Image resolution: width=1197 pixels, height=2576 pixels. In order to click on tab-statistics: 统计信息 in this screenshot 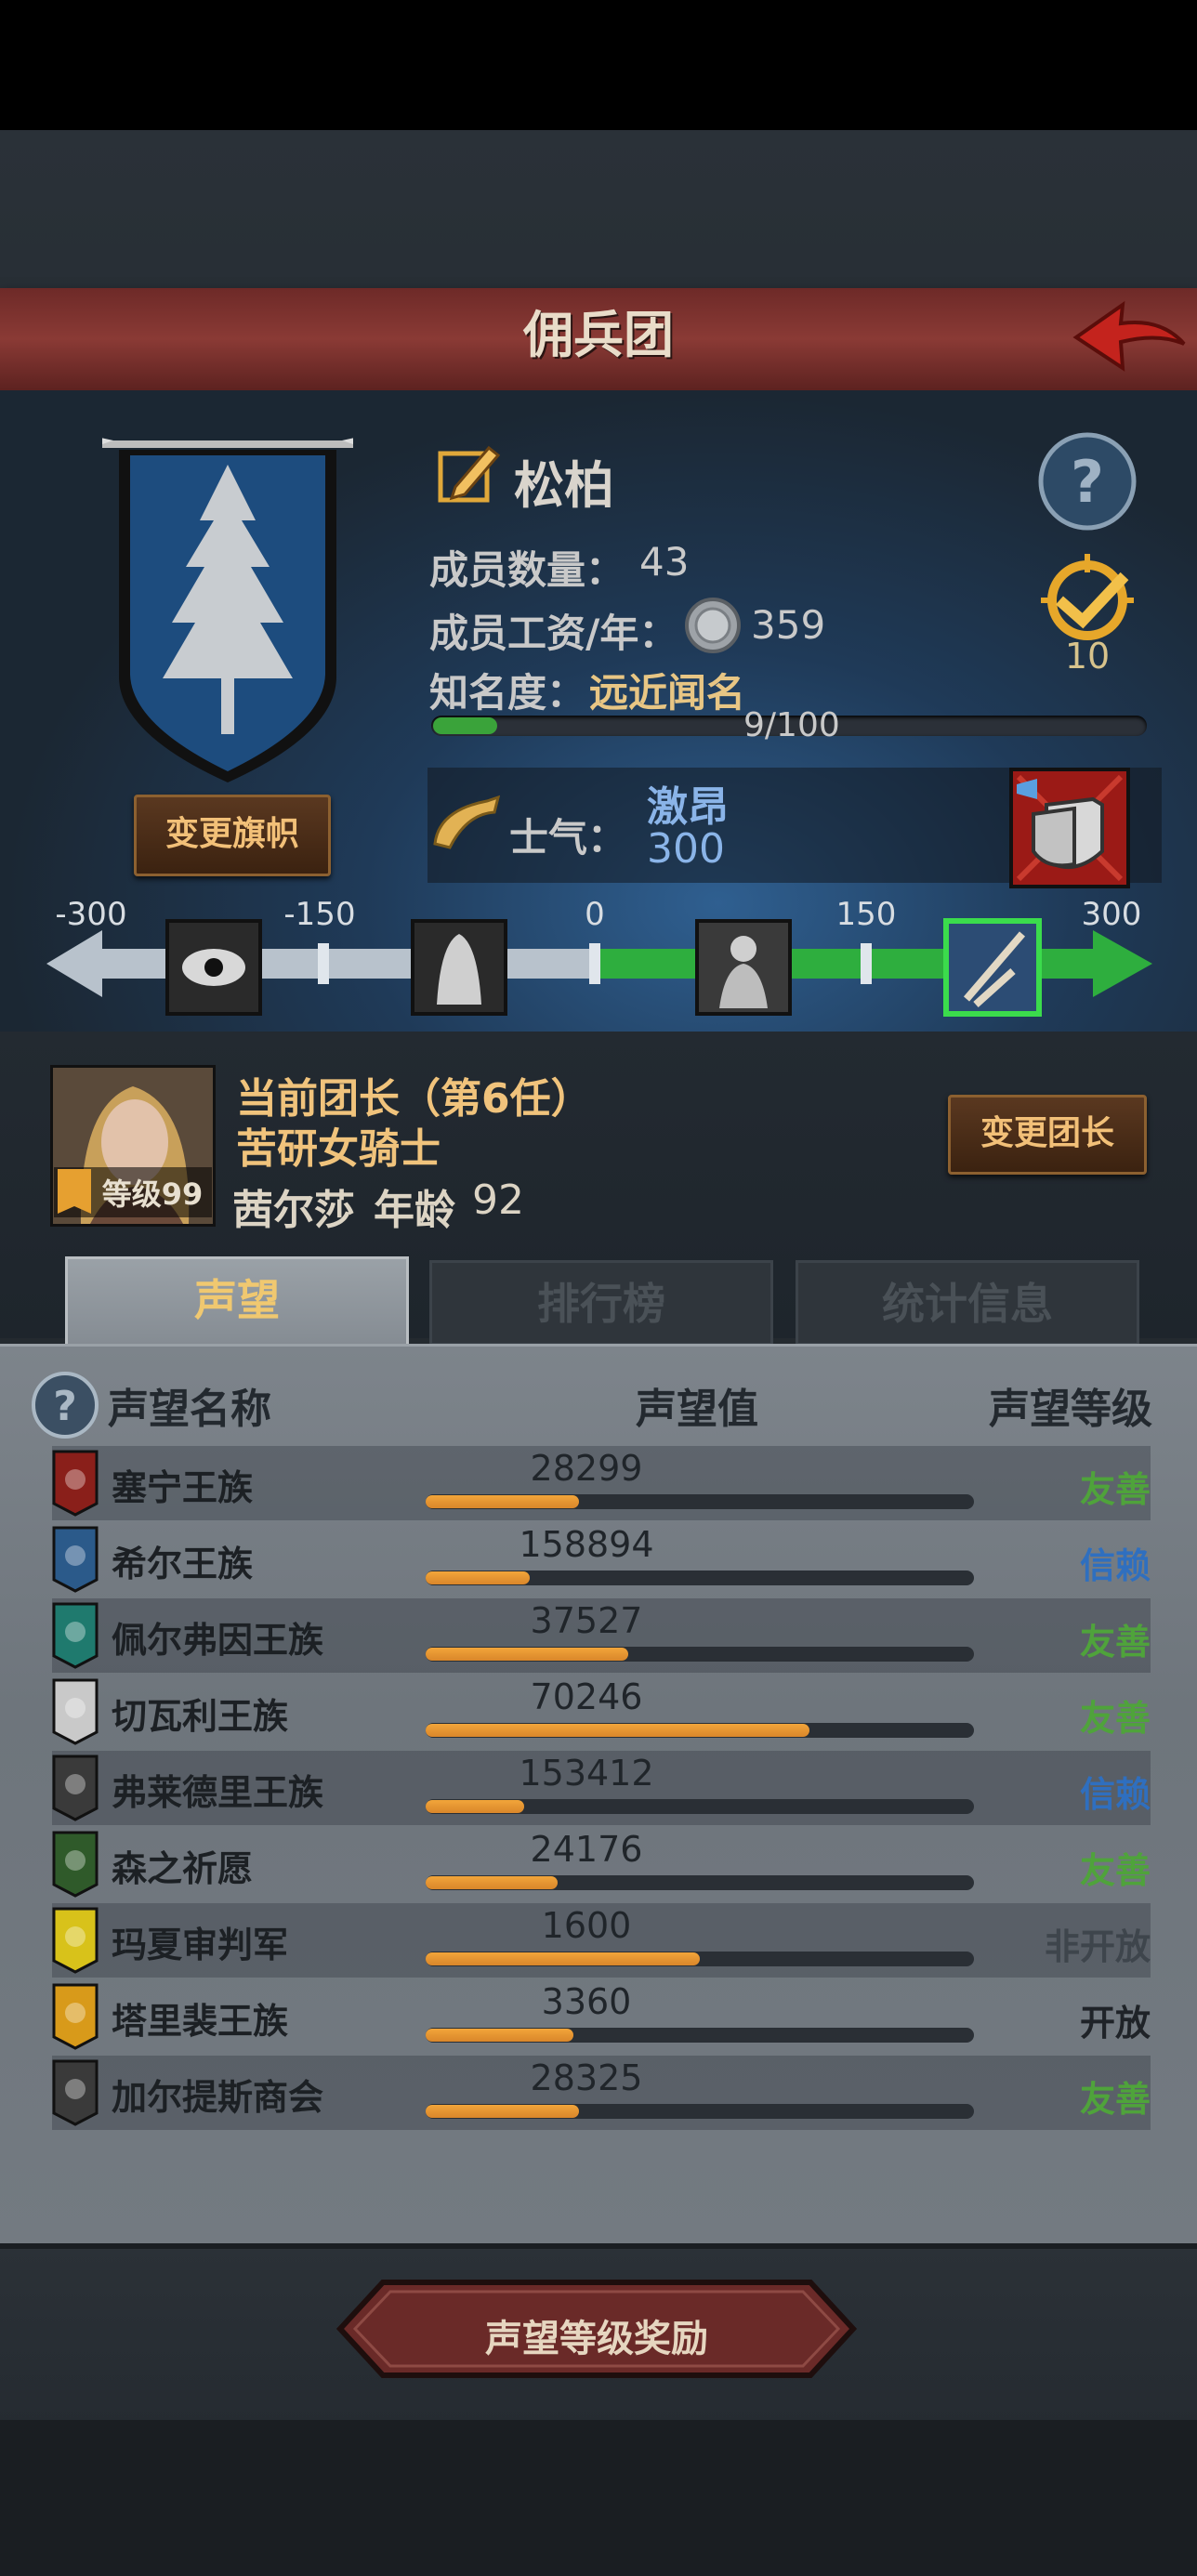, I will do `click(967, 1303)`.